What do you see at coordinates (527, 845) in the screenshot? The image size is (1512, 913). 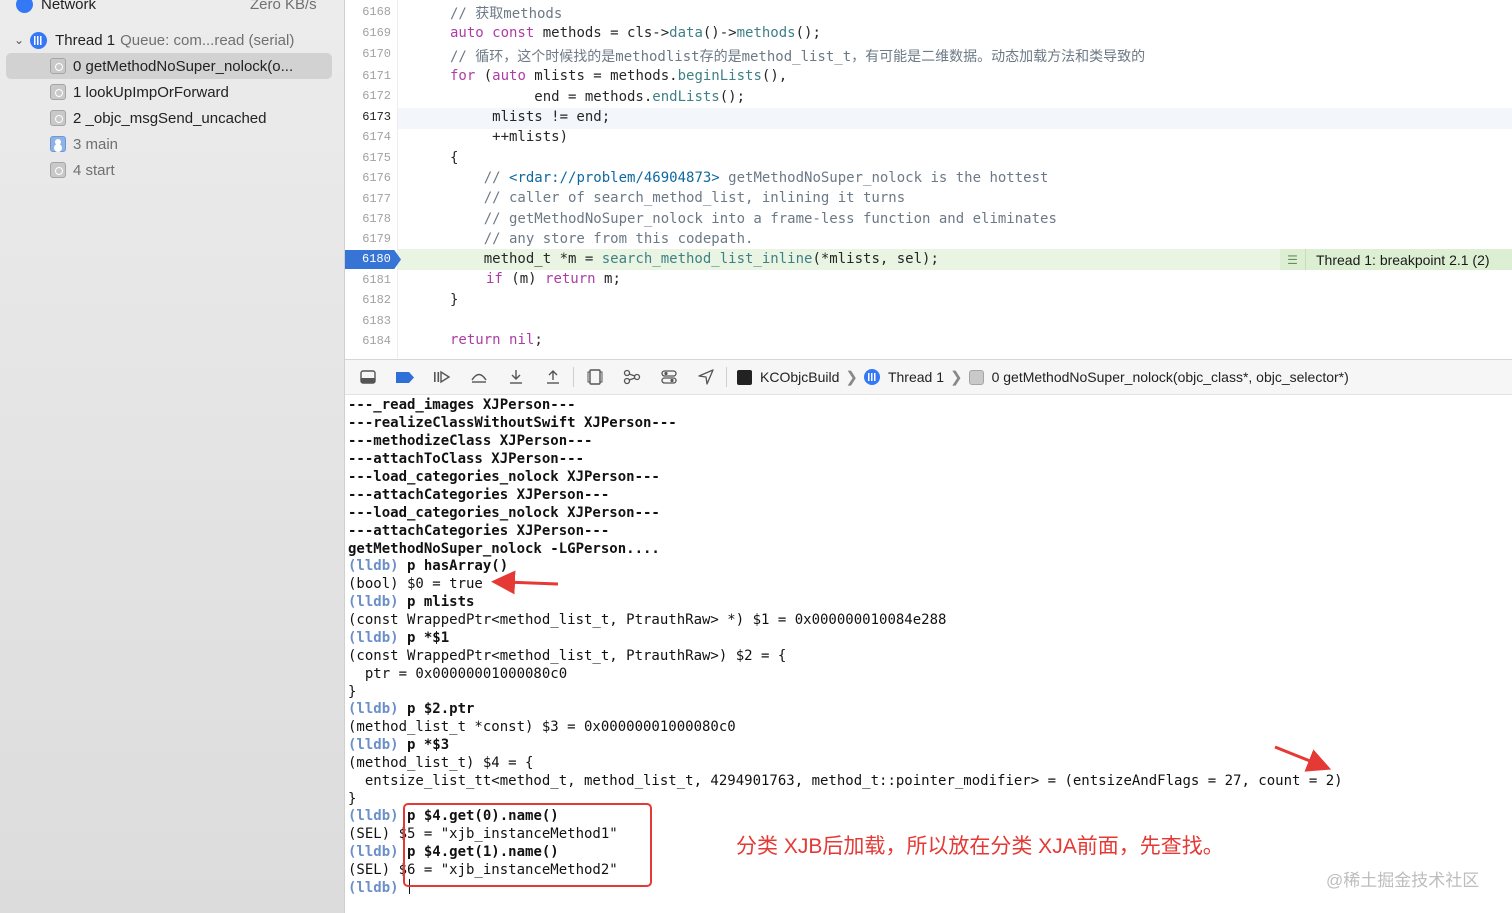 I see `annotation-highlight-box` at bounding box center [527, 845].